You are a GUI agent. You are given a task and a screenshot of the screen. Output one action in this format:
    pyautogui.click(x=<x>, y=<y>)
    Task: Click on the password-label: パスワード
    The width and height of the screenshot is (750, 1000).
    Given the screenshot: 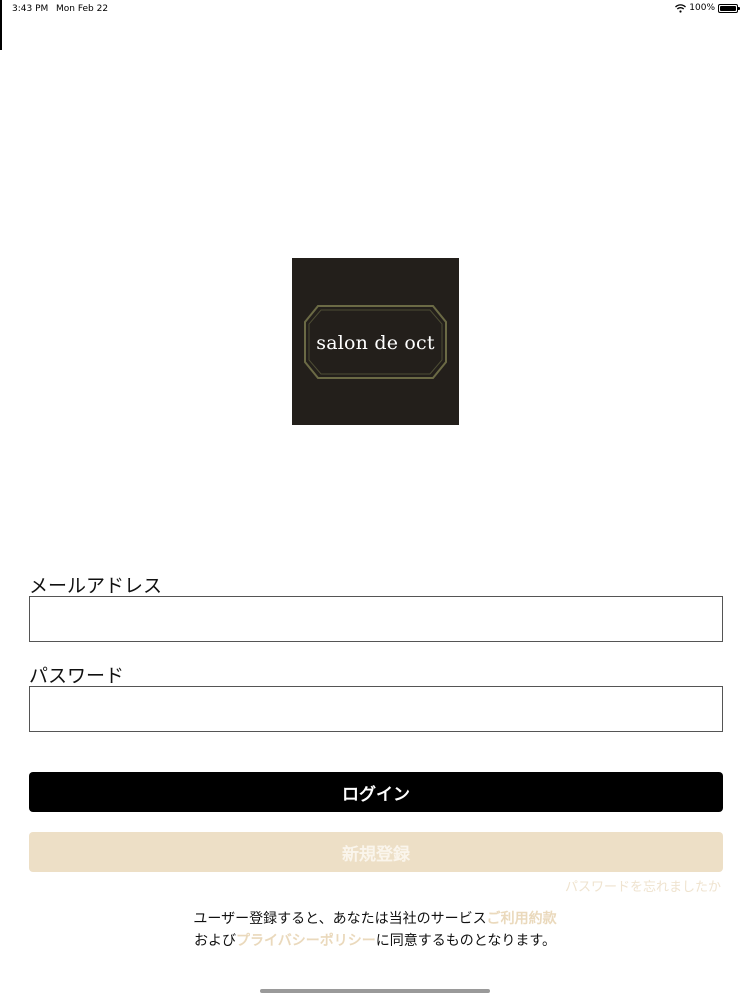 What is the action you would take?
    pyautogui.click(x=77, y=676)
    